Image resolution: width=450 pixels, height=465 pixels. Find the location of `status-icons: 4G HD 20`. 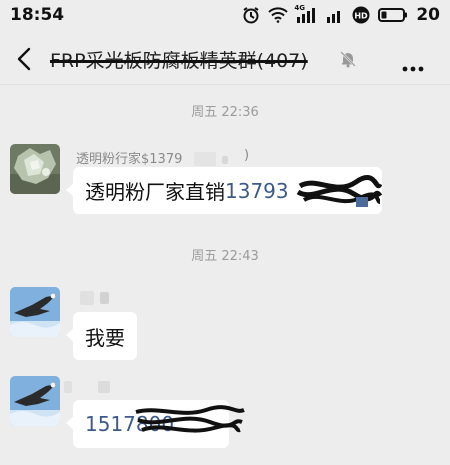

status-icons: 4G HD 20 is located at coordinates (341, 14).